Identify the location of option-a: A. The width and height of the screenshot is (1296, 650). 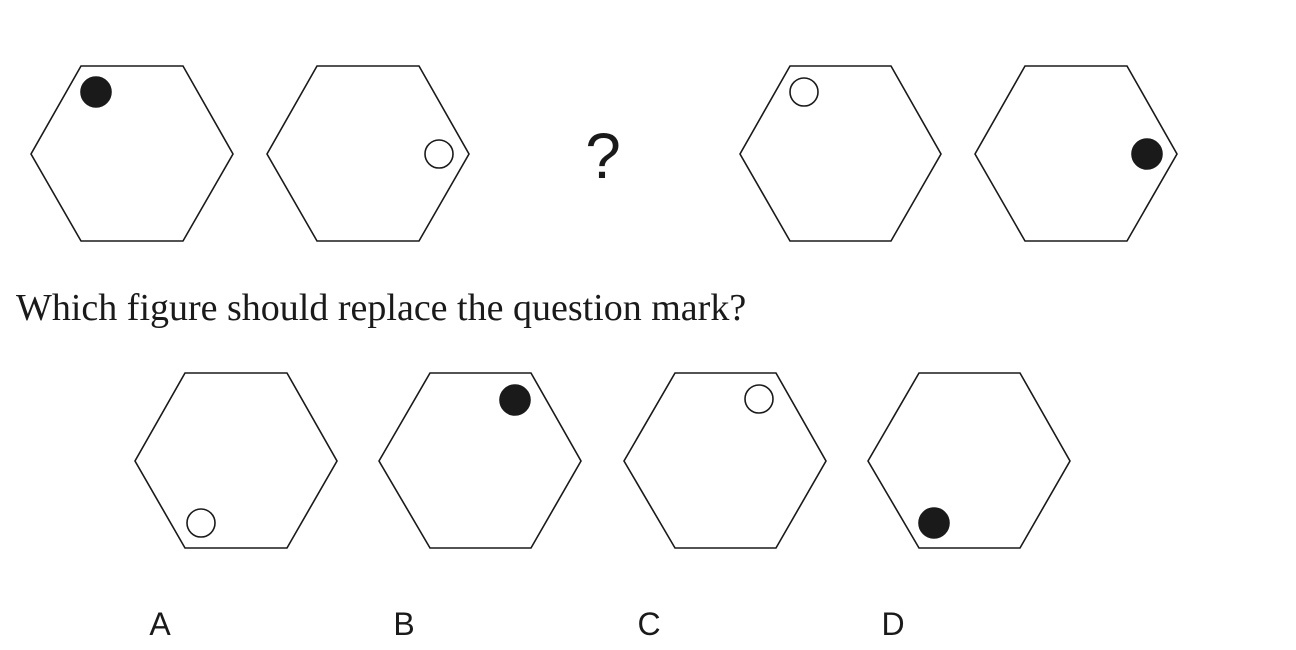
(236, 506).